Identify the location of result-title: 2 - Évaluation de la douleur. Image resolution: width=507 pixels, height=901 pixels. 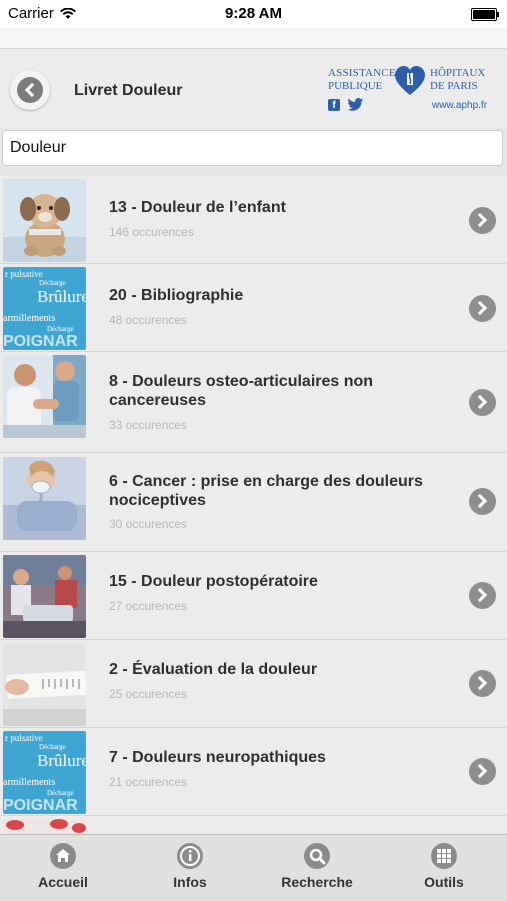
(213, 669).